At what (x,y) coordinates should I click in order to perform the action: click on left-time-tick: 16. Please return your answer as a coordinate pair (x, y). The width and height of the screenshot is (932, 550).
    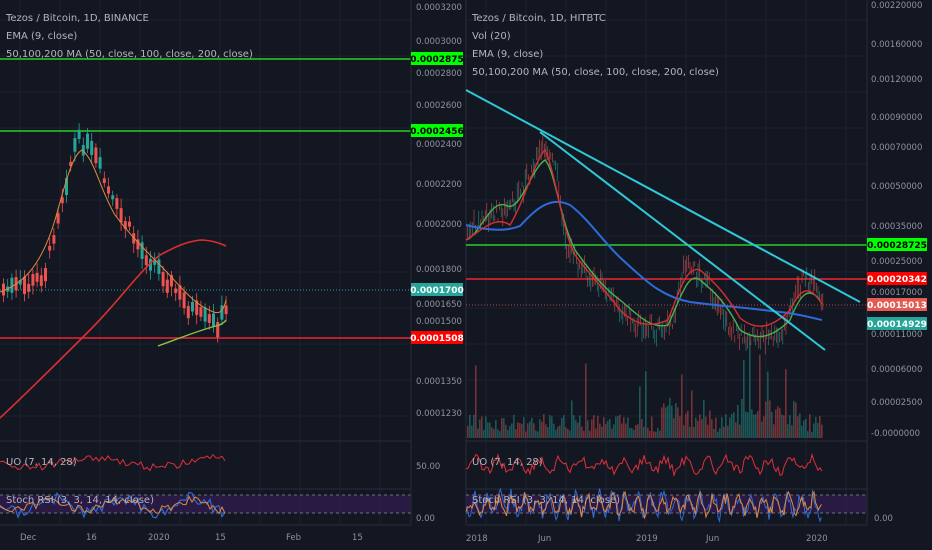
    Looking at the image, I should click on (91, 538).